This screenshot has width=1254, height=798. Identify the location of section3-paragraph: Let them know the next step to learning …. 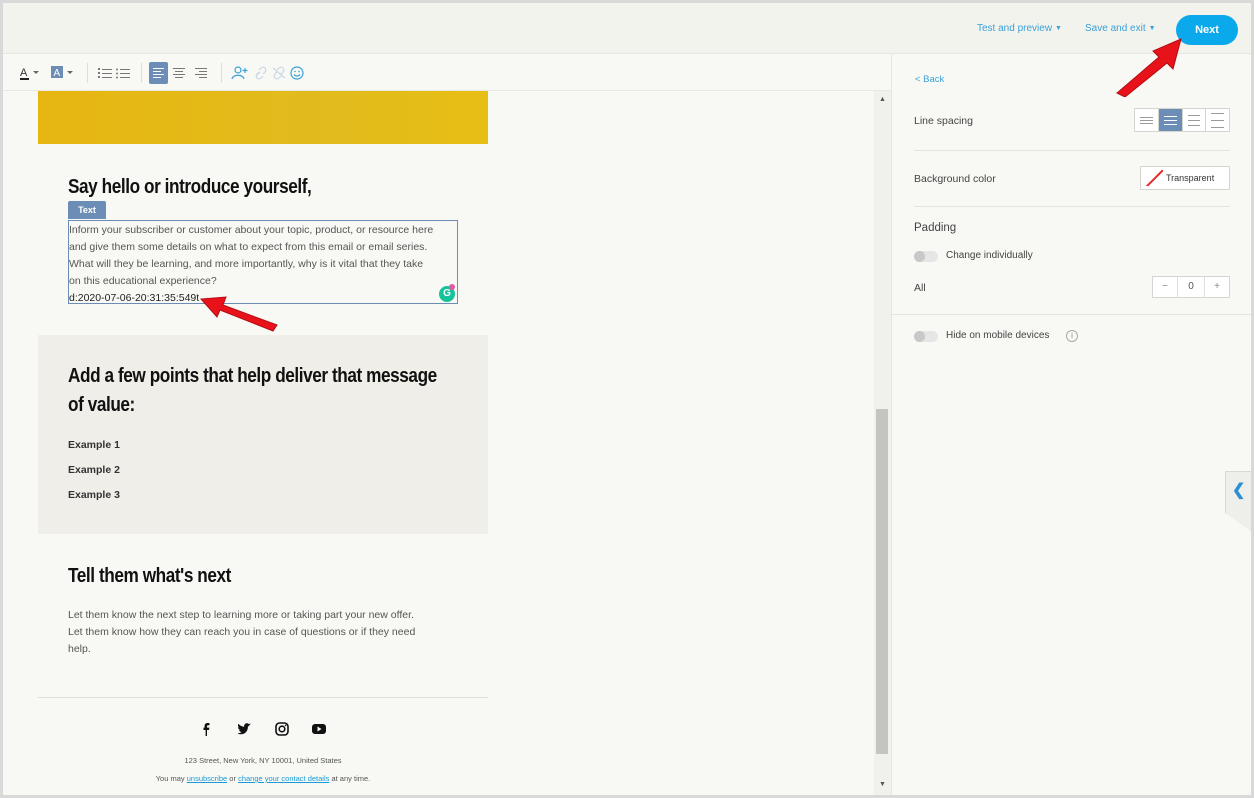
(263, 632).